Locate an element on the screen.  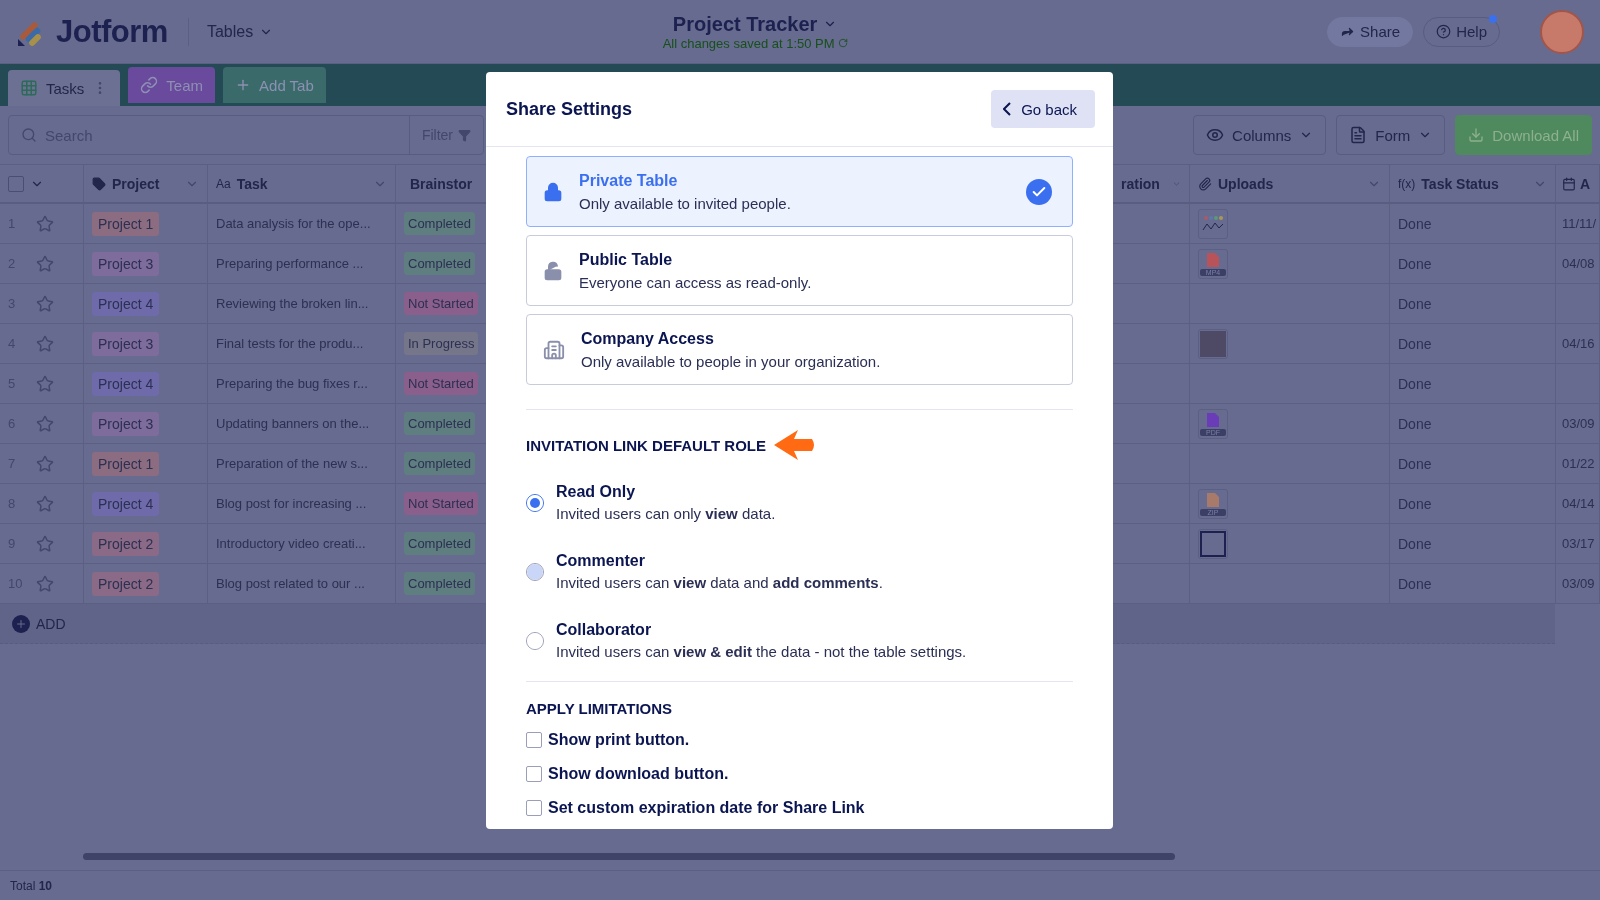
go-back-button: Go back is located at coordinates (1043, 109).